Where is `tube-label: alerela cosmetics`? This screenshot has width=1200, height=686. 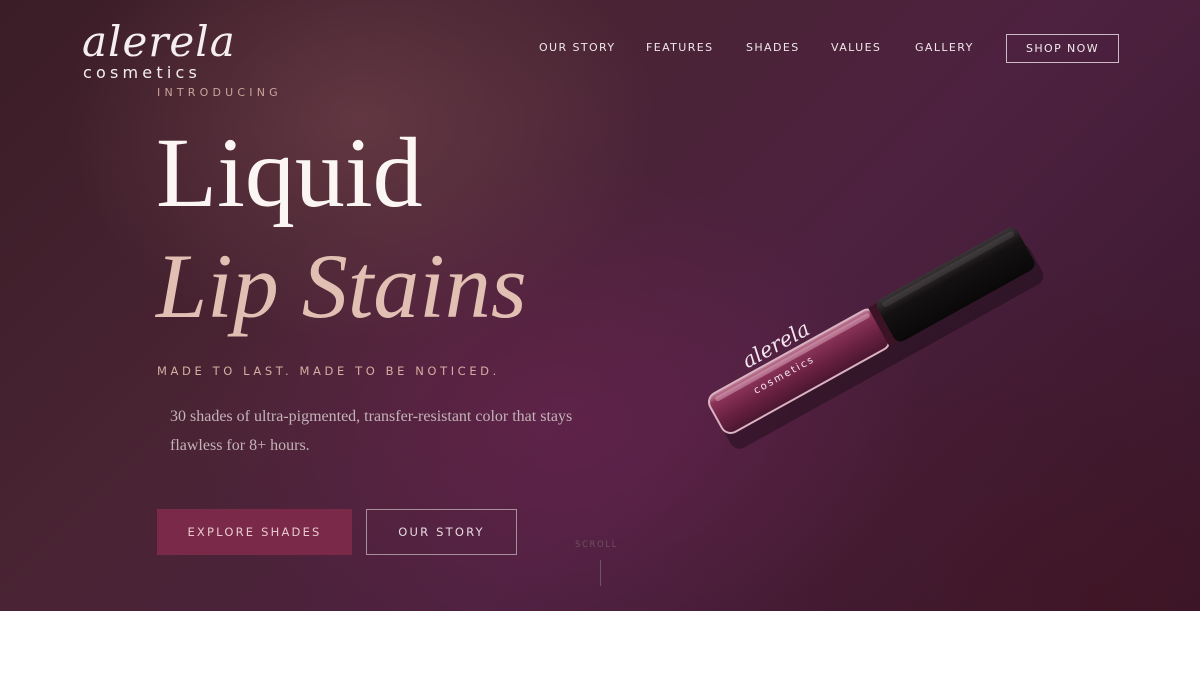 tube-label: alerela cosmetics is located at coordinates (870, 330).